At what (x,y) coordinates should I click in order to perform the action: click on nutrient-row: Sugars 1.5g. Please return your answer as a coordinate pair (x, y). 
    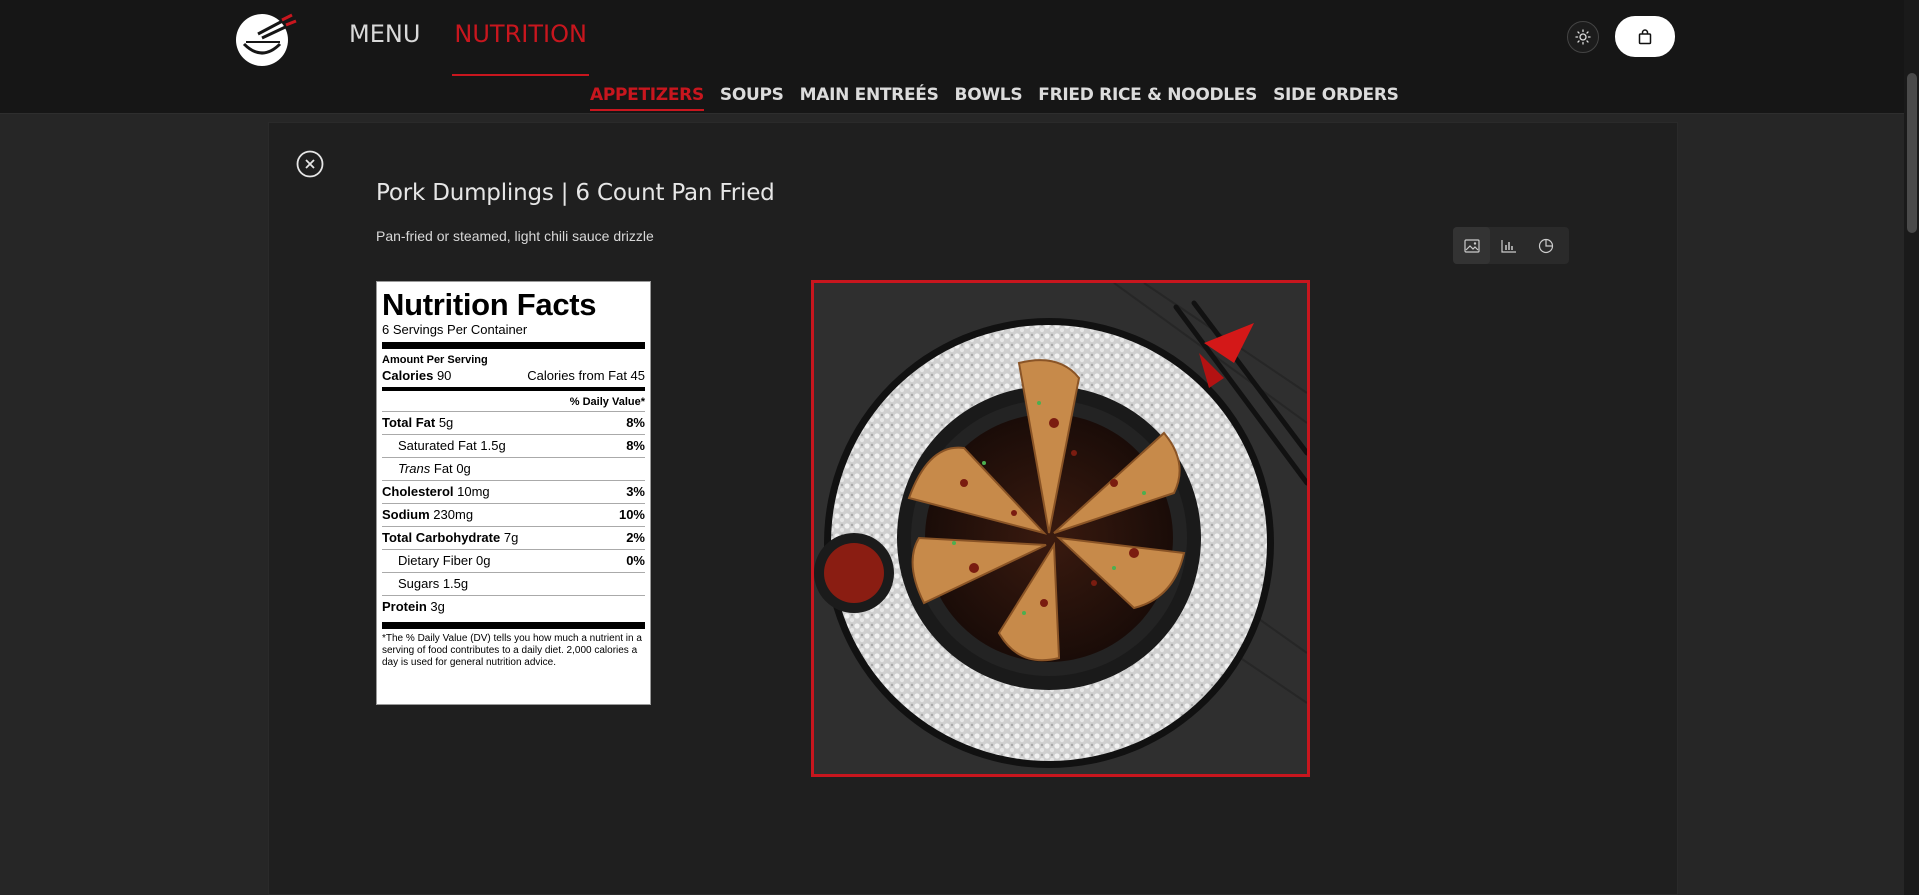
    Looking at the image, I should click on (513, 583).